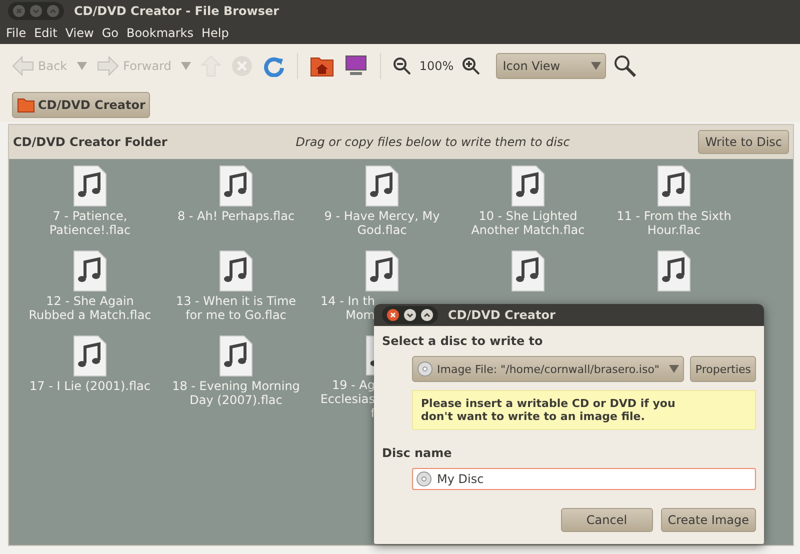  What do you see at coordinates (606, 520) in the screenshot?
I see `dialog-button: Cancel` at bounding box center [606, 520].